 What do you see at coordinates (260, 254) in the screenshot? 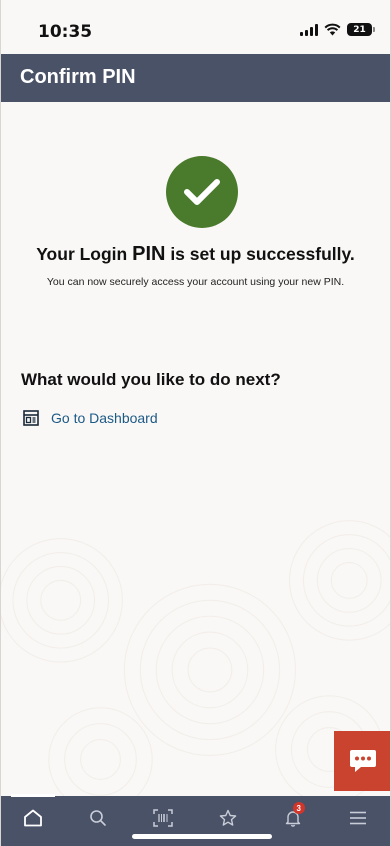
I see `success-title-part: is set up successfully.` at bounding box center [260, 254].